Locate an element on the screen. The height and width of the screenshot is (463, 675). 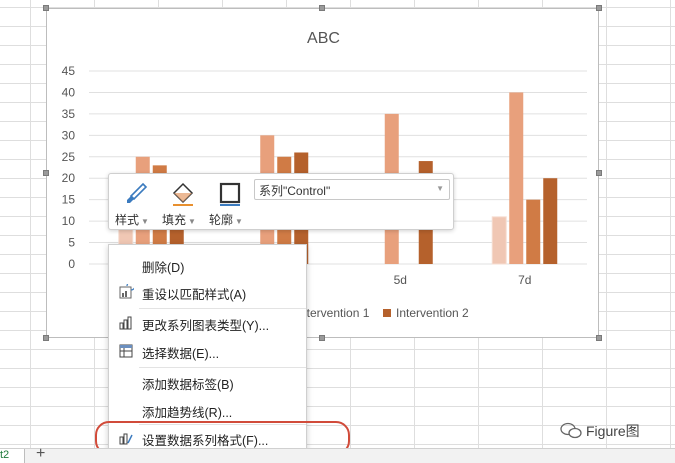
format-mini-toolbar: 样式 ▼ 填充 ▼ 轮廓 ▼ 系列"Control" ▼ is located at coordinates (281, 201).